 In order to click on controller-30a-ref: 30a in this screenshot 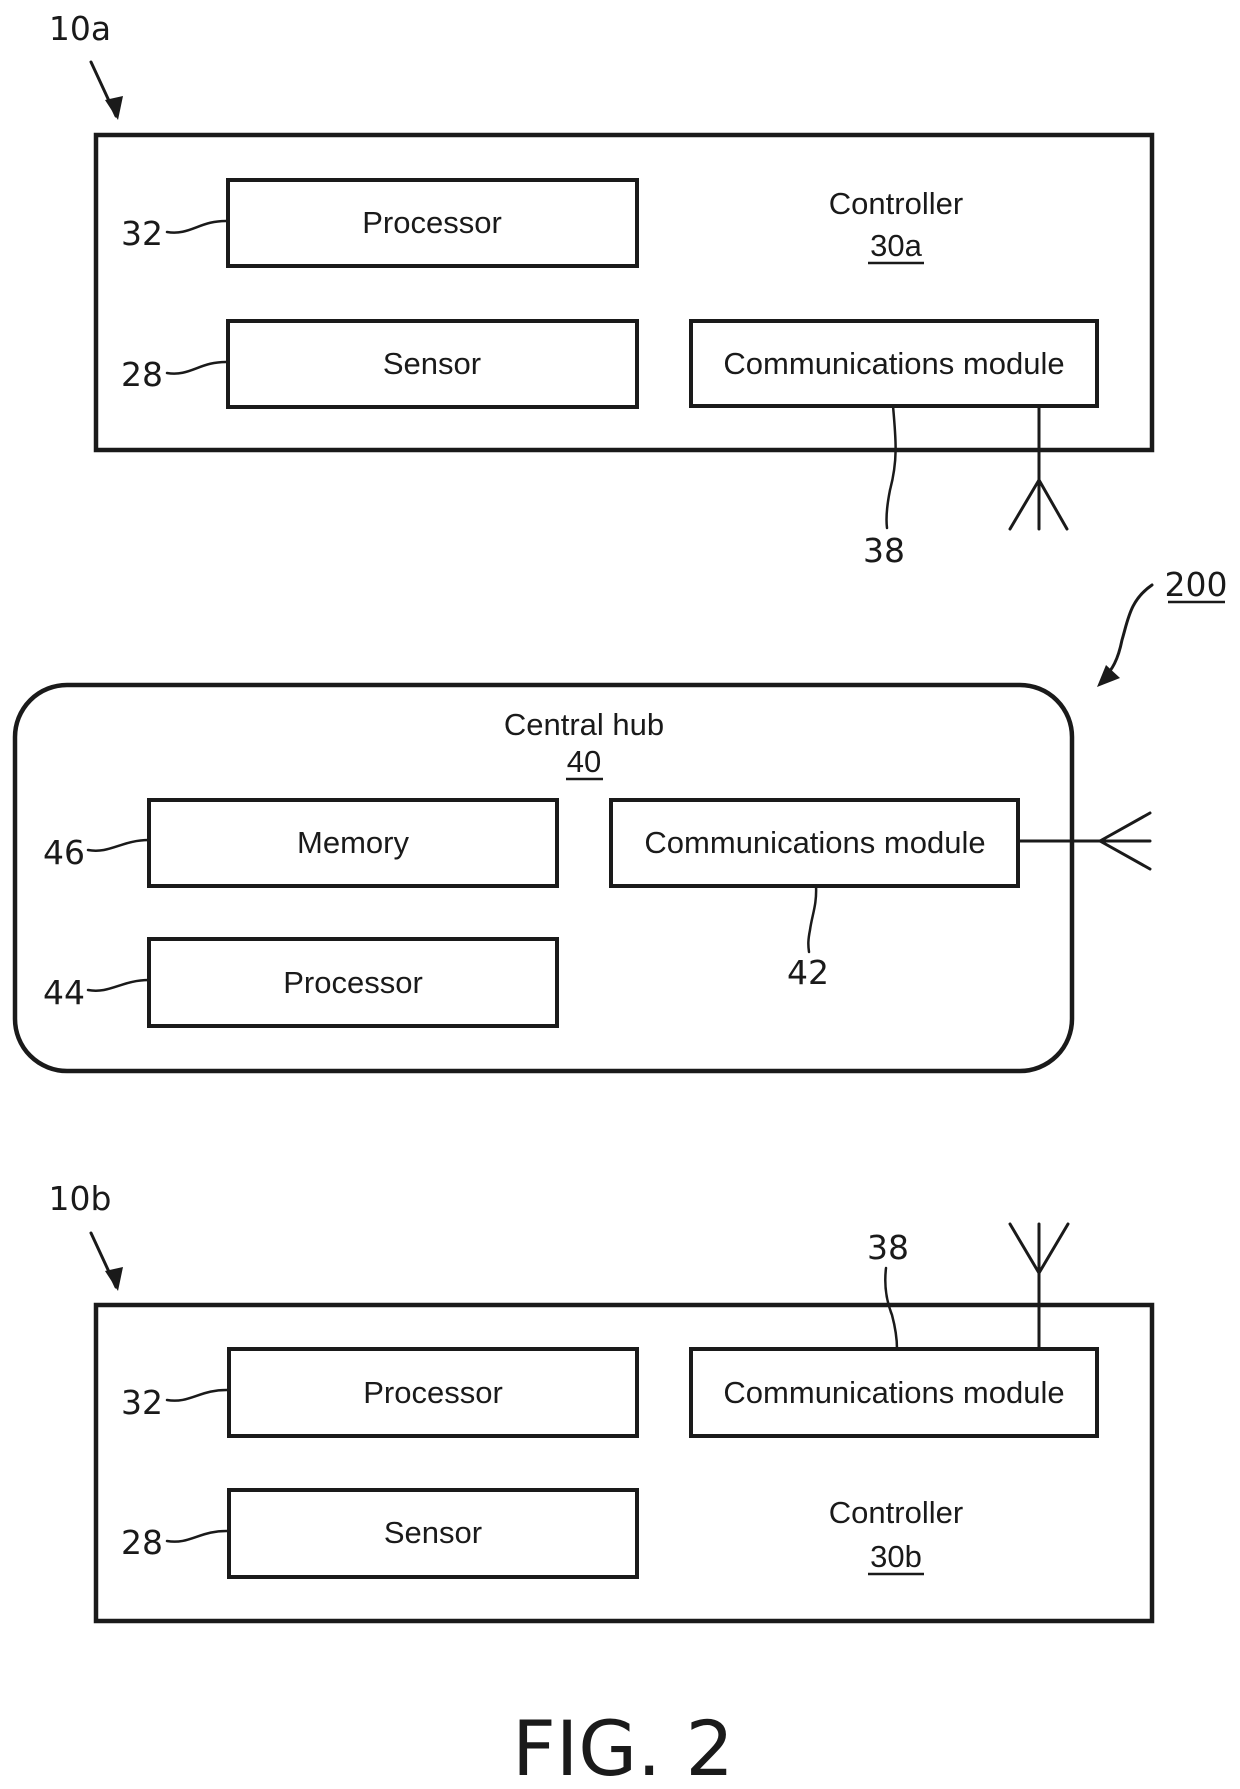, I will do `click(896, 245)`.